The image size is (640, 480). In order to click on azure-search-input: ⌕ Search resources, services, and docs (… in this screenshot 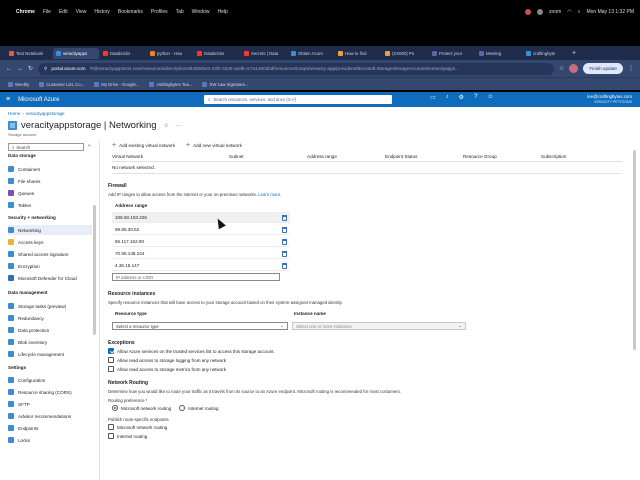, I will do `click(298, 99)`.